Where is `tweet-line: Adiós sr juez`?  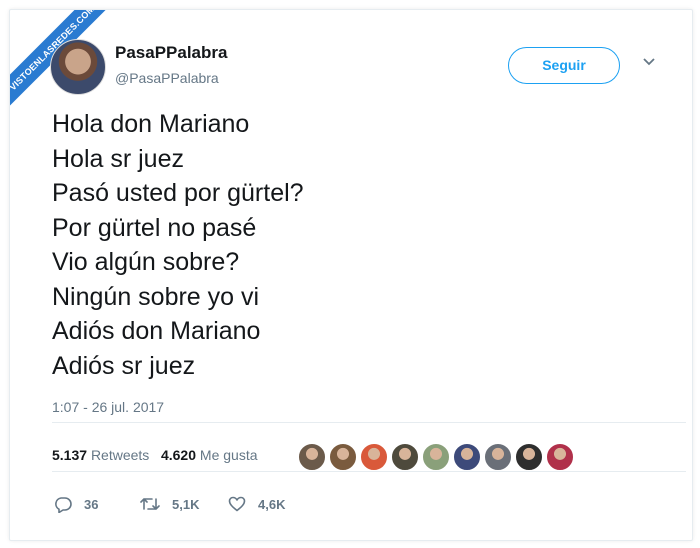 tweet-line: Adiós sr juez is located at coordinates (124, 365).